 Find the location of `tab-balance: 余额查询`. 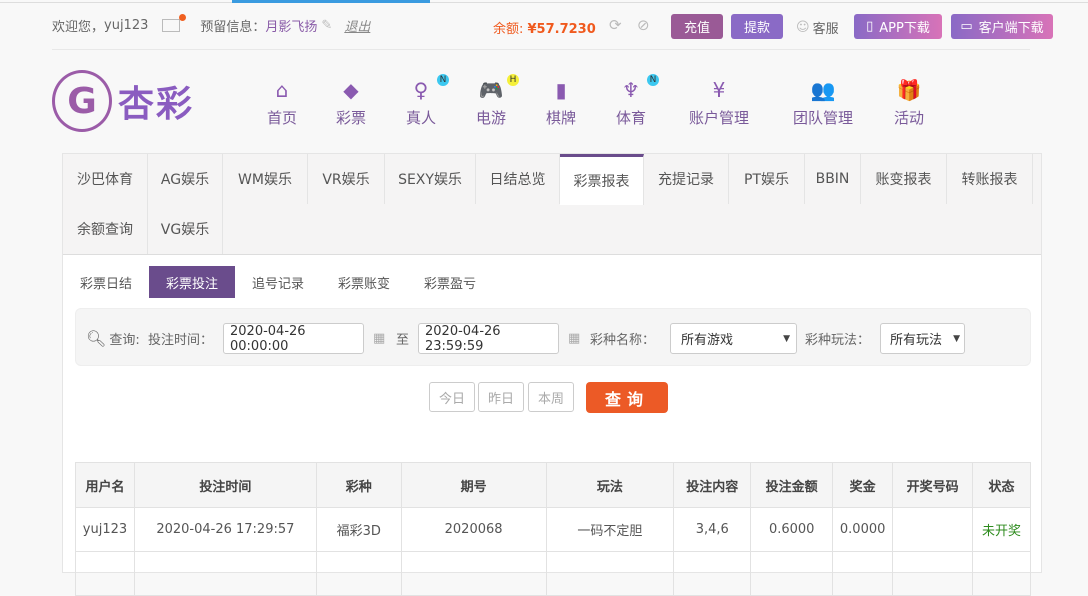

tab-balance: 余额查询 is located at coordinates (105, 229).